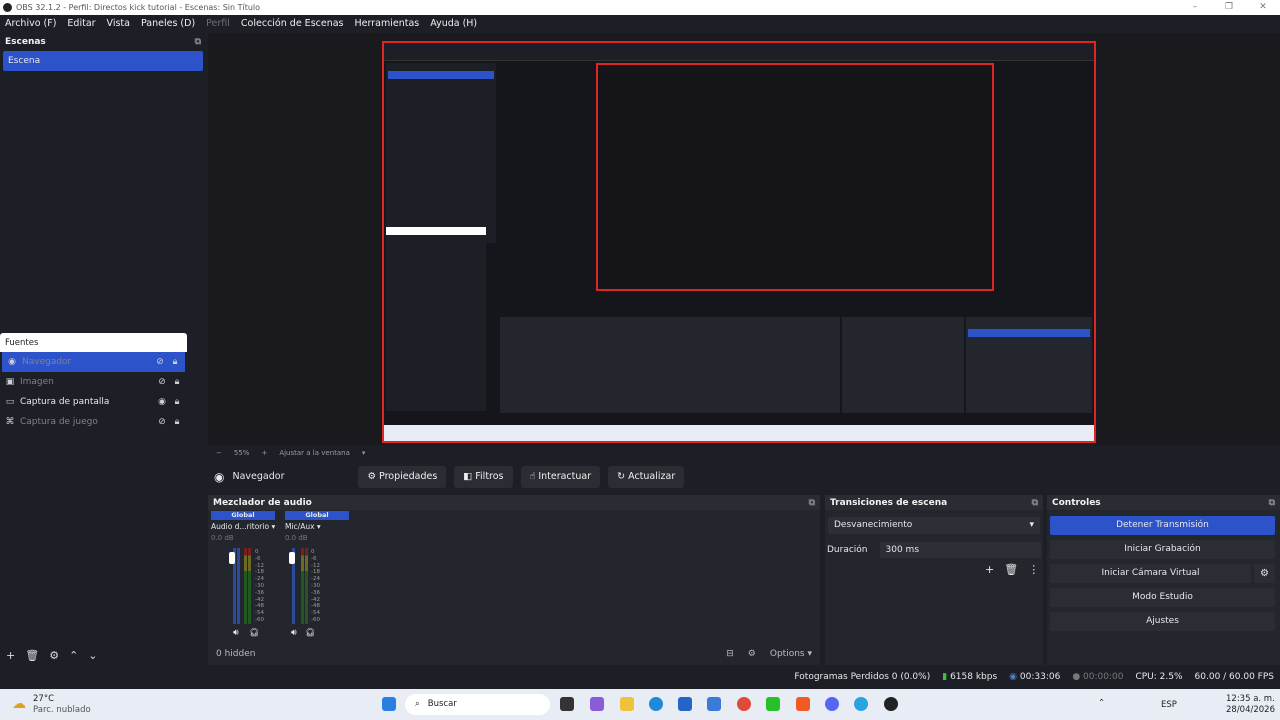 This screenshot has width=1280, height=720. Describe the element at coordinates (19, 704) in the screenshot. I see `weather-icon: ☁` at that location.